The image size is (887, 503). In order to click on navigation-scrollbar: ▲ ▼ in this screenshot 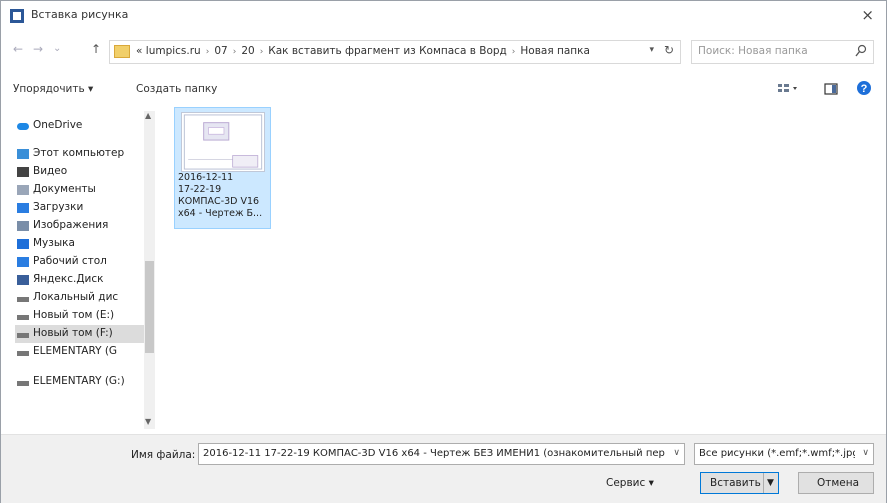, I will do `click(149, 270)`.